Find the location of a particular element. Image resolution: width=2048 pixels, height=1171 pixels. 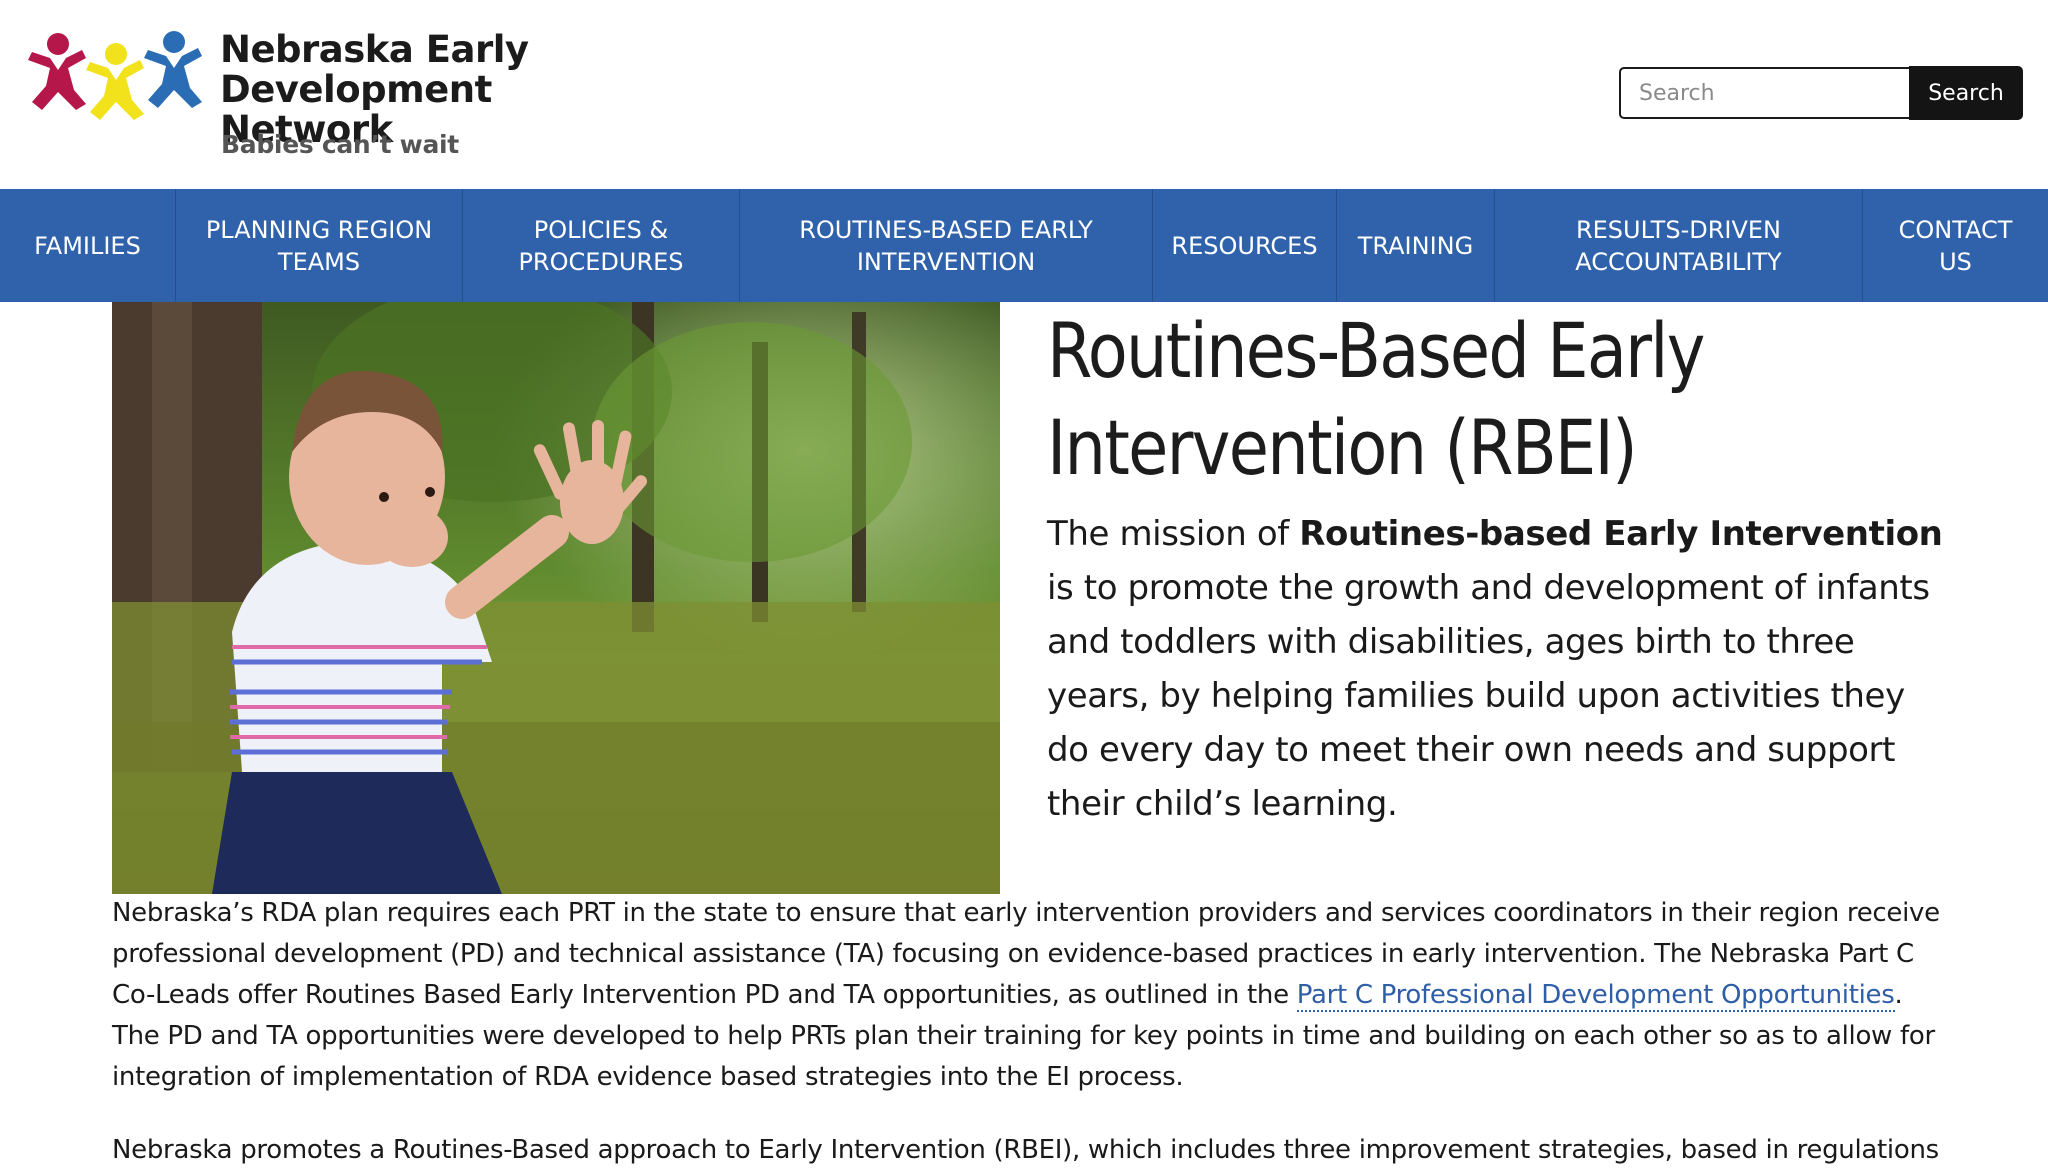

nav-item-planning-region-teams: PLANNING REGION TEAMS is located at coordinates (319, 245).